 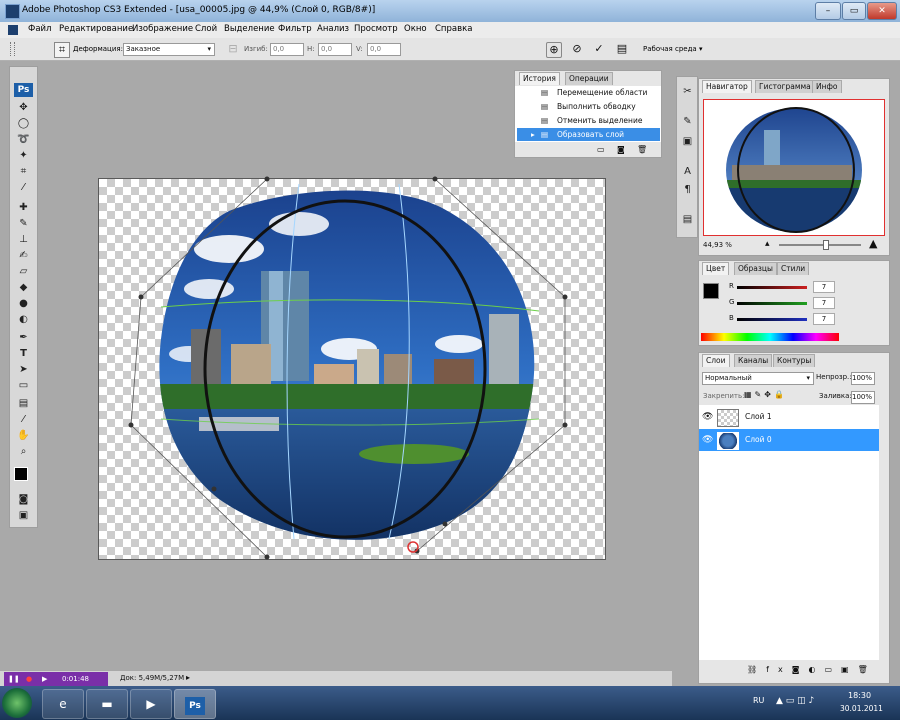 What do you see at coordinates (672, 49) in the screenshot?
I see `workspace-menu: Рабочая среда ▾` at bounding box center [672, 49].